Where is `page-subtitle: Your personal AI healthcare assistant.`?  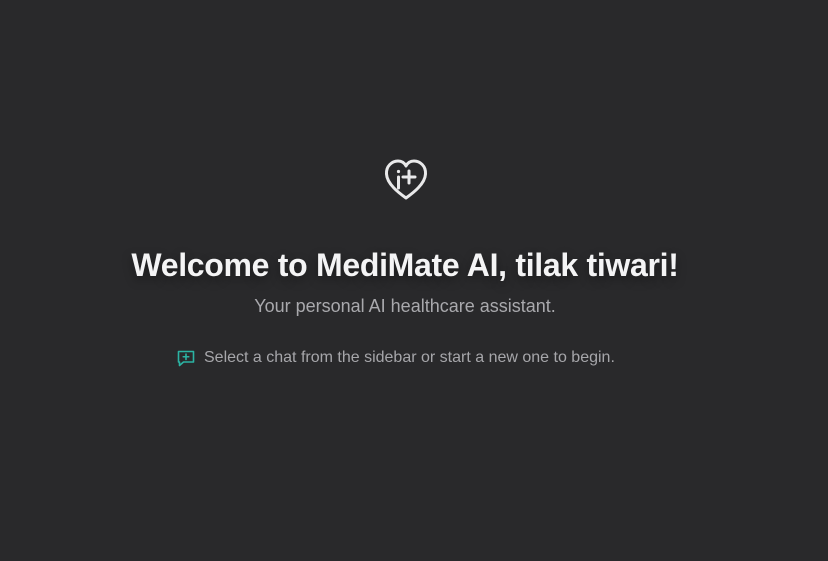
page-subtitle: Your personal AI healthcare assistant. is located at coordinates (405, 306).